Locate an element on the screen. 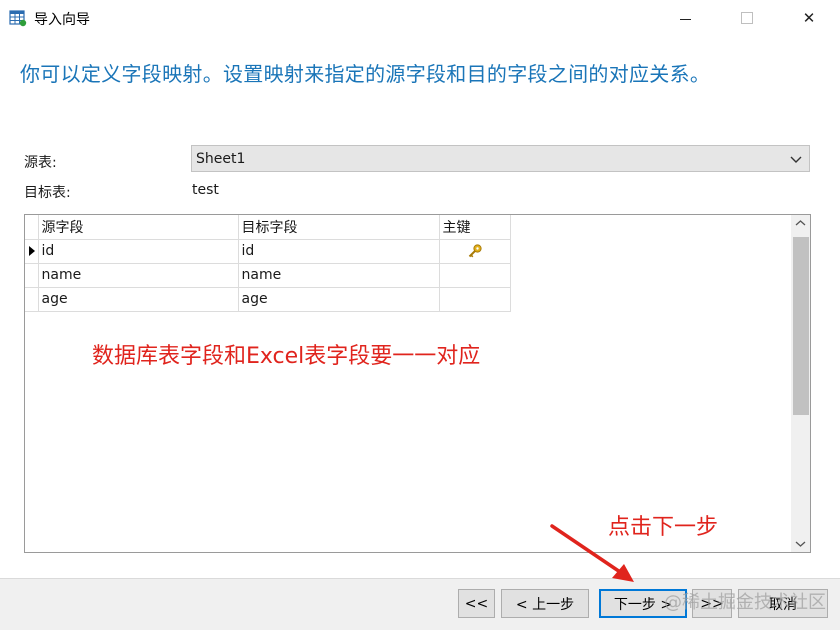  source-table-select: Sheet1 is located at coordinates (500, 158).